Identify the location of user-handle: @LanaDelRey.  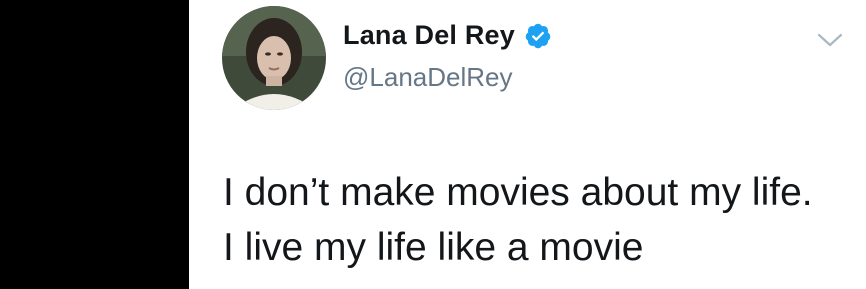
(427, 77).